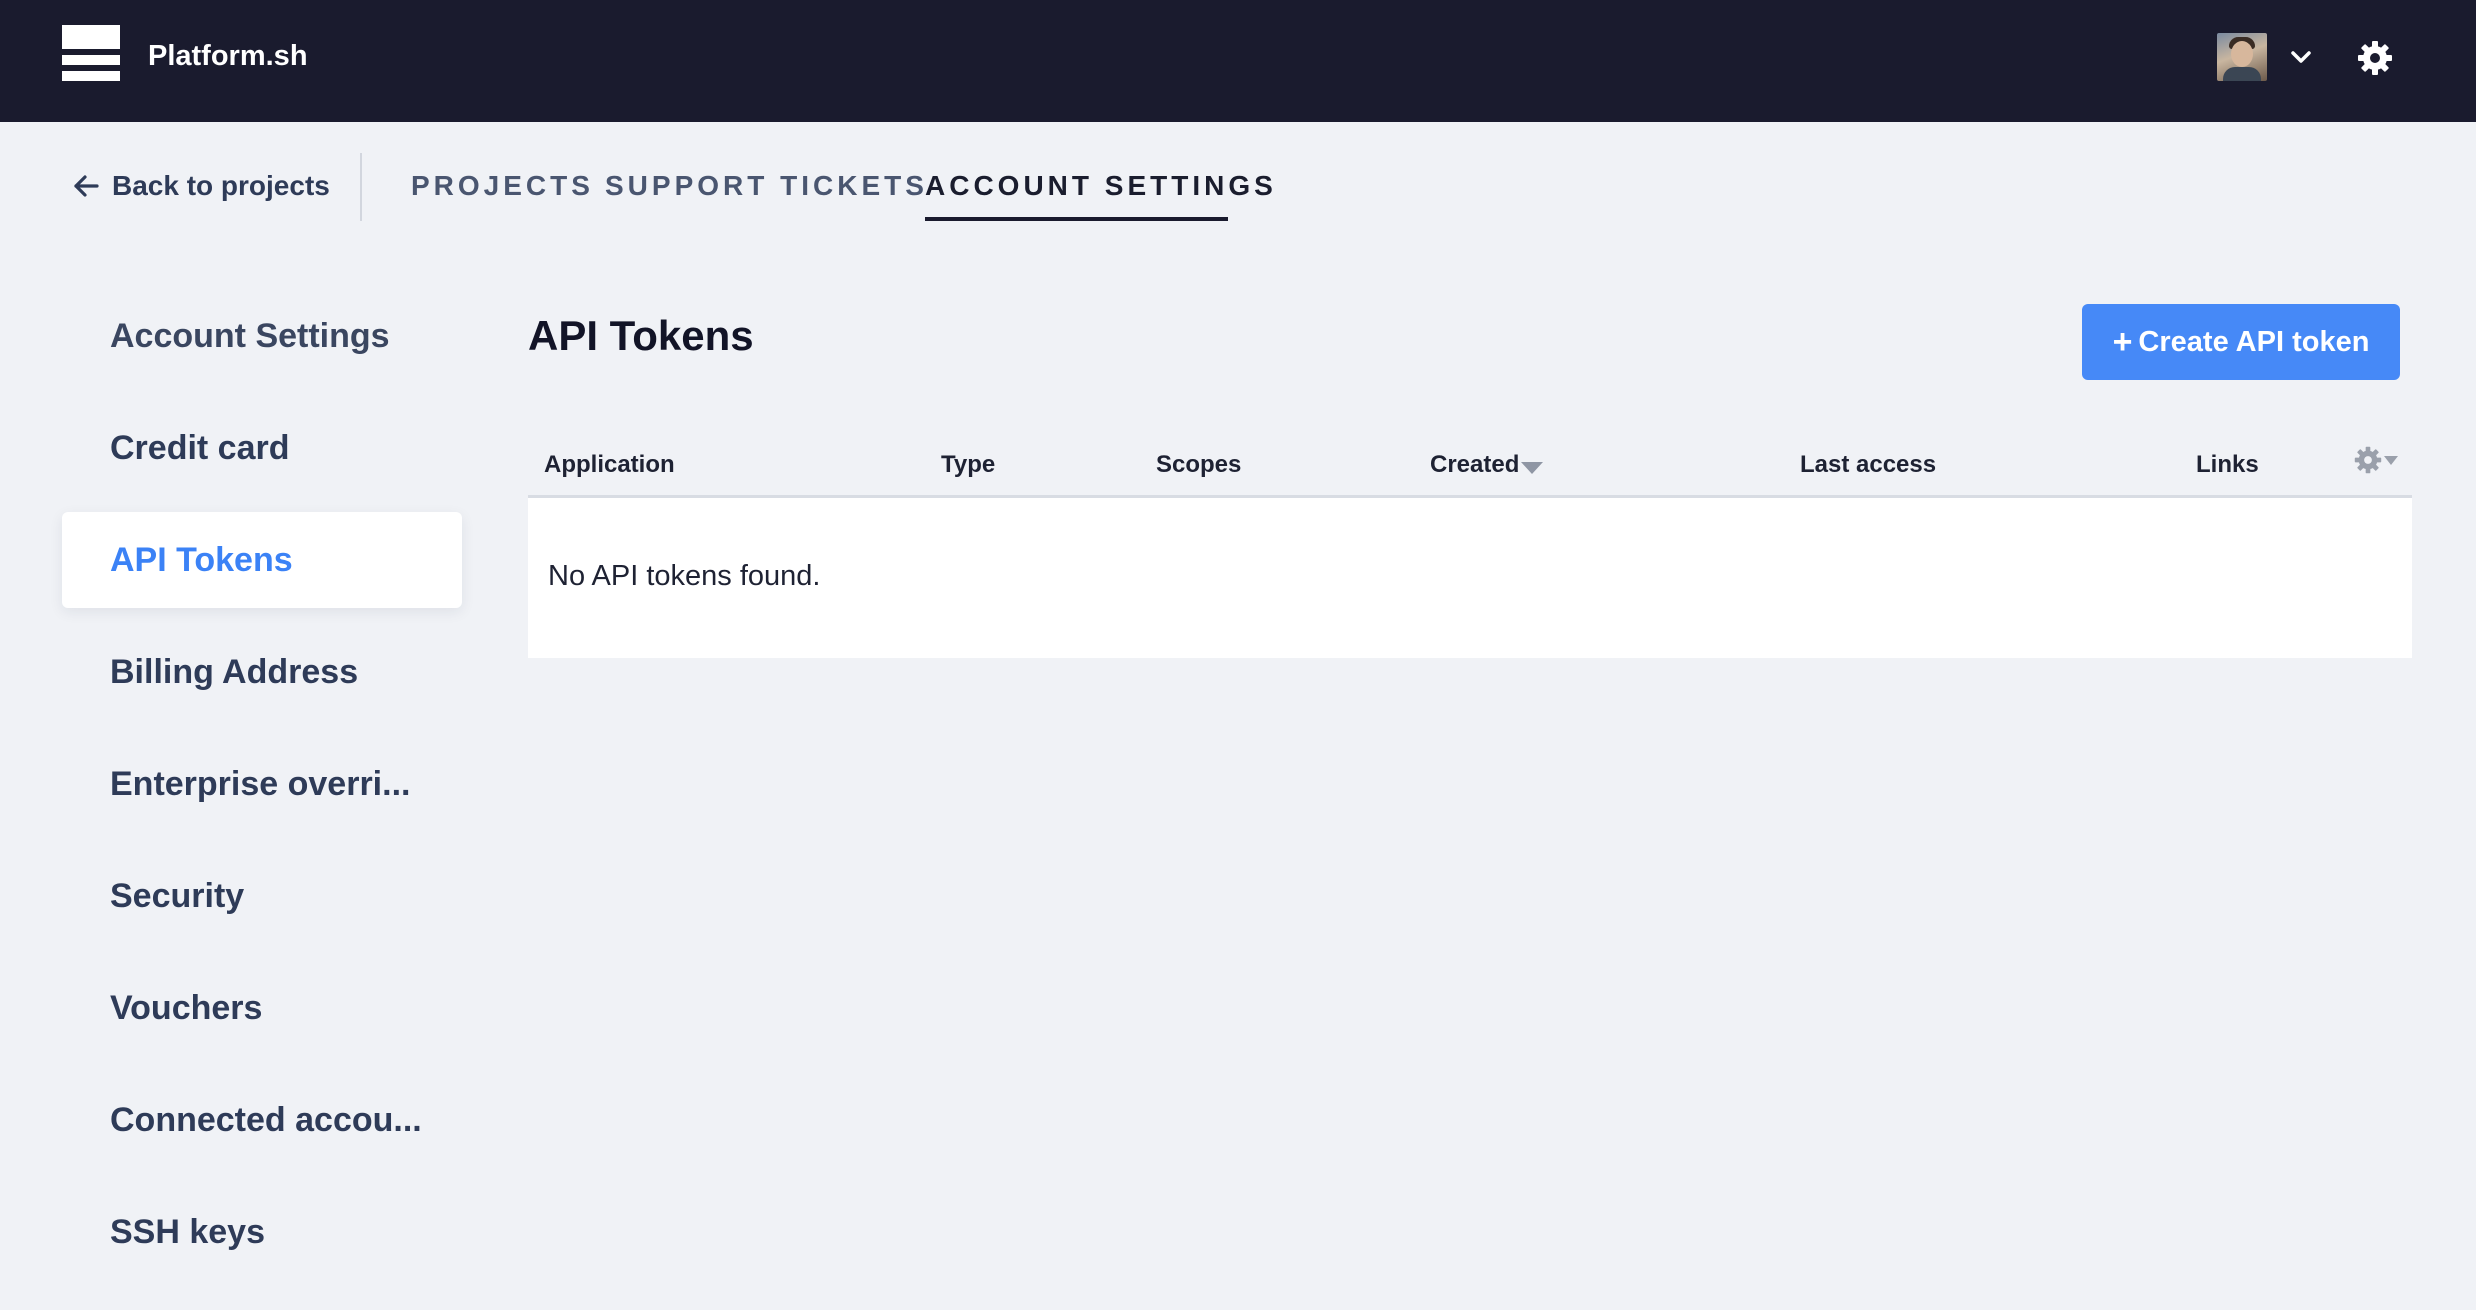 Image resolution: width=2476 pixels, height=1310 pixels. Describe the element at coordinates (262, 1008) in the screenshot. I see `sidebar-item-vouchers: Vouchers` at that location.